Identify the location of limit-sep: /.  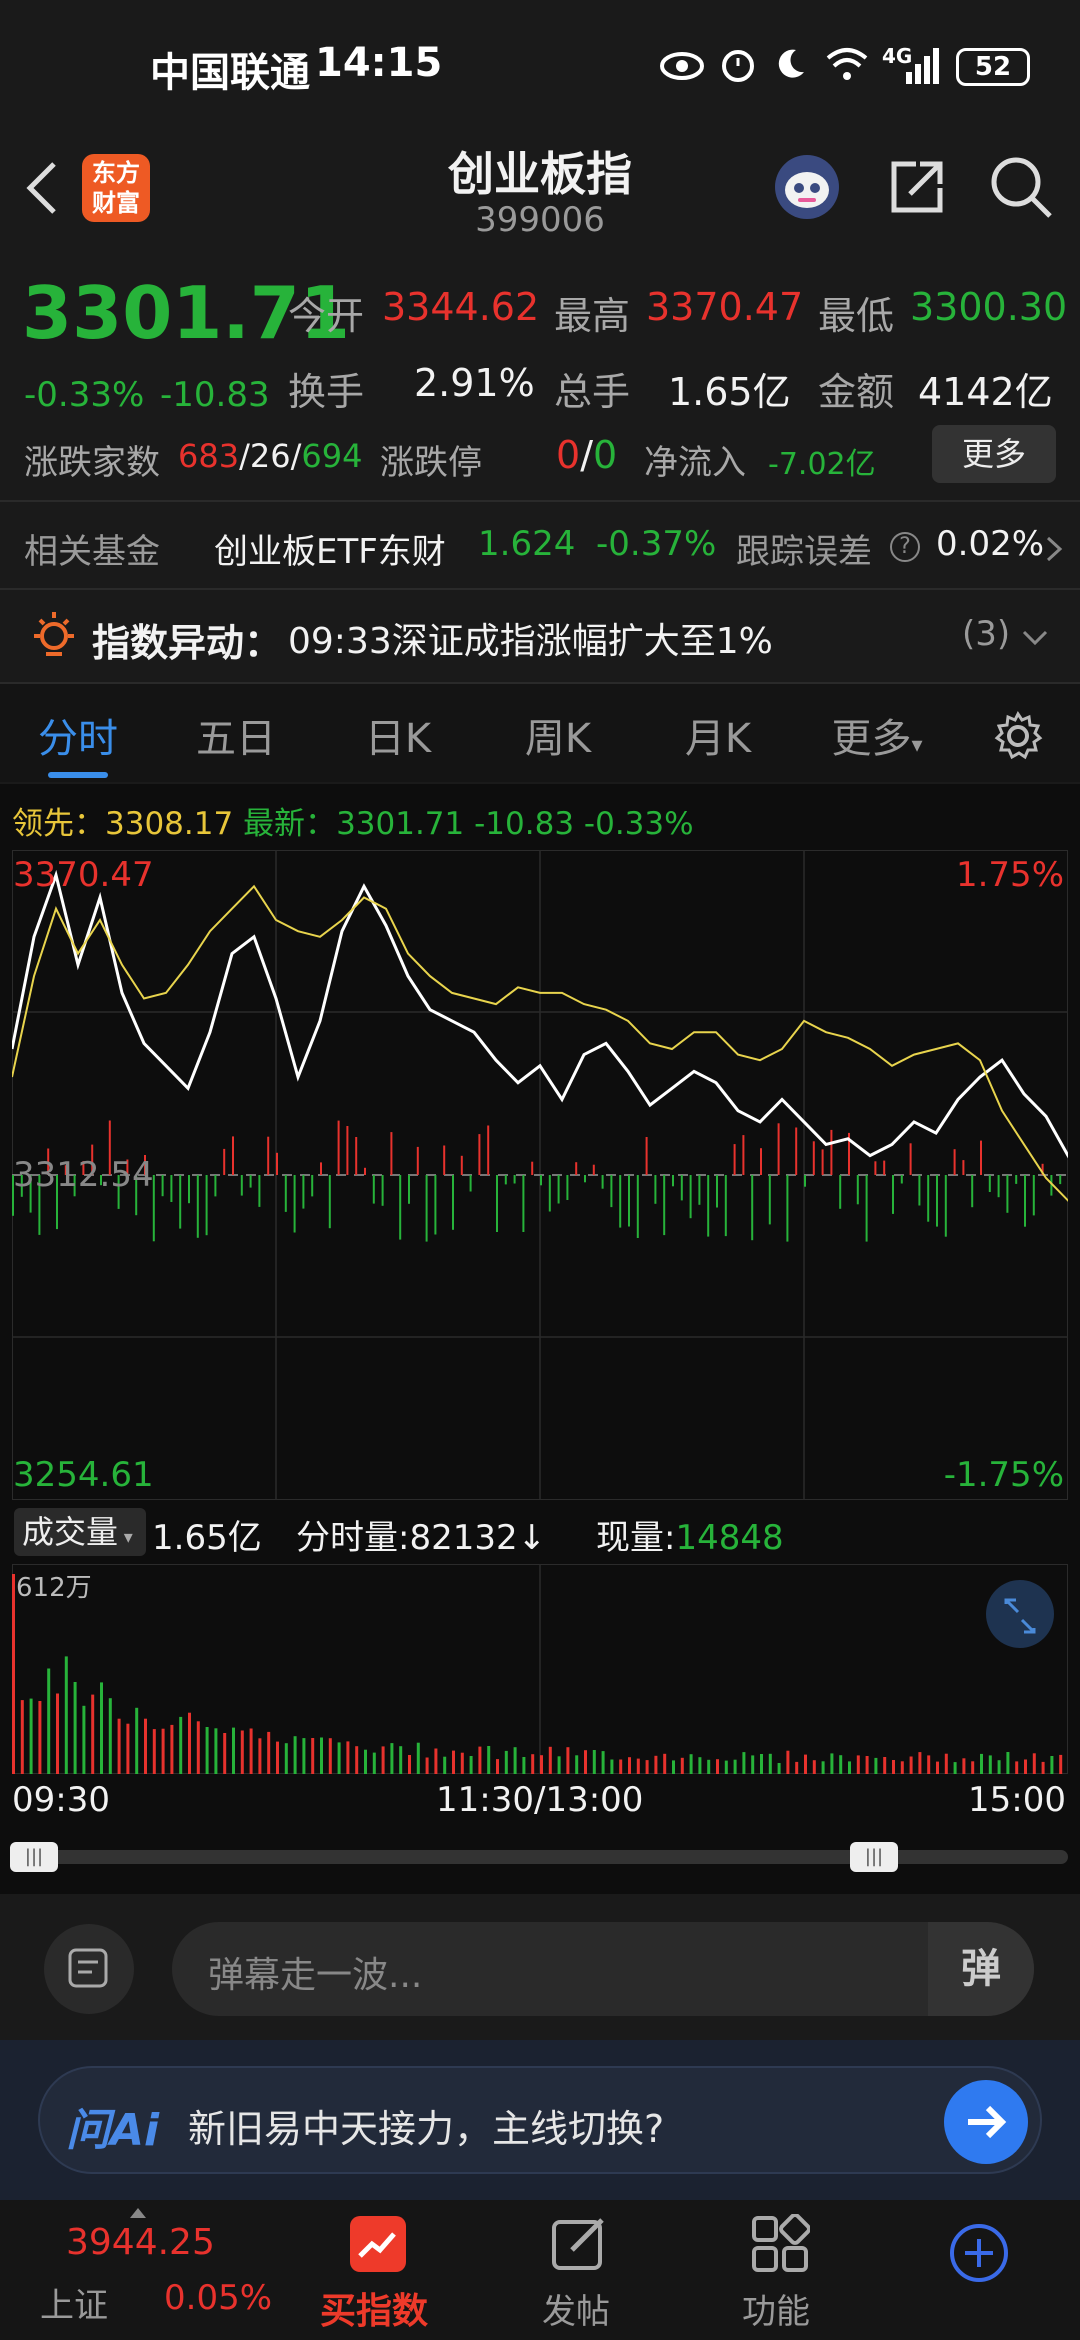
(586, 455).